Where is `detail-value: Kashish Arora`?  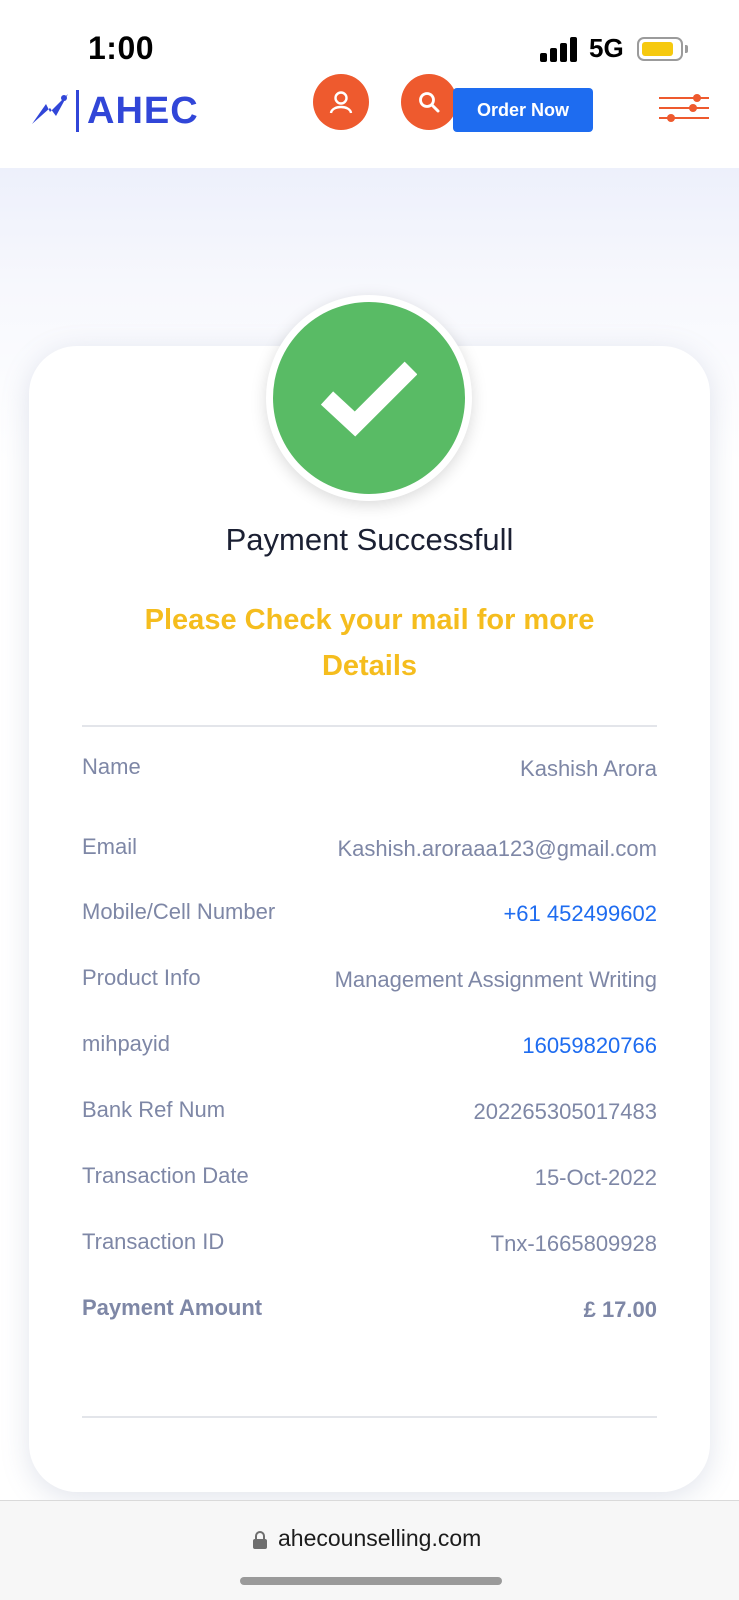 detail-value: Kashish Arora is located at coordinates (588, 768).